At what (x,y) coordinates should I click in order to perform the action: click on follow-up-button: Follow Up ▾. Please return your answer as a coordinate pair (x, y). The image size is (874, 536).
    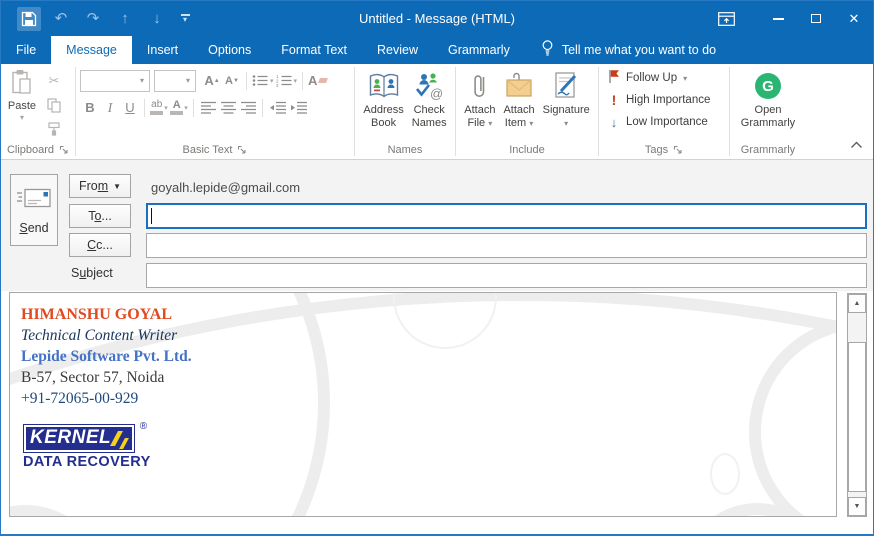
    Looking at the image, I should click on (664, 78).